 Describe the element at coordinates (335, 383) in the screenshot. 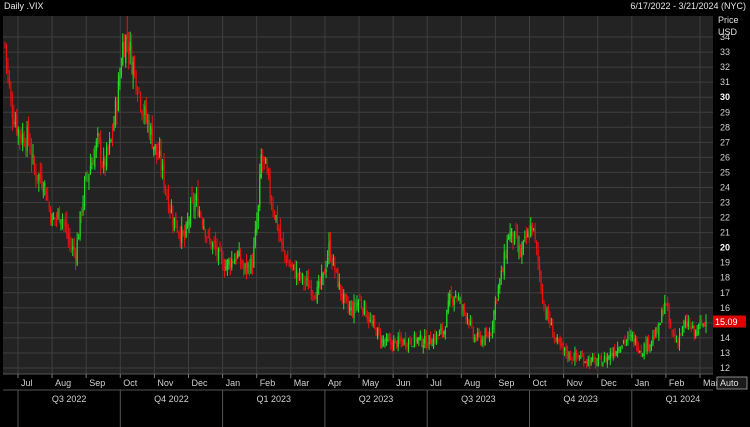

I see `x-tick-label: Apr` at that location.